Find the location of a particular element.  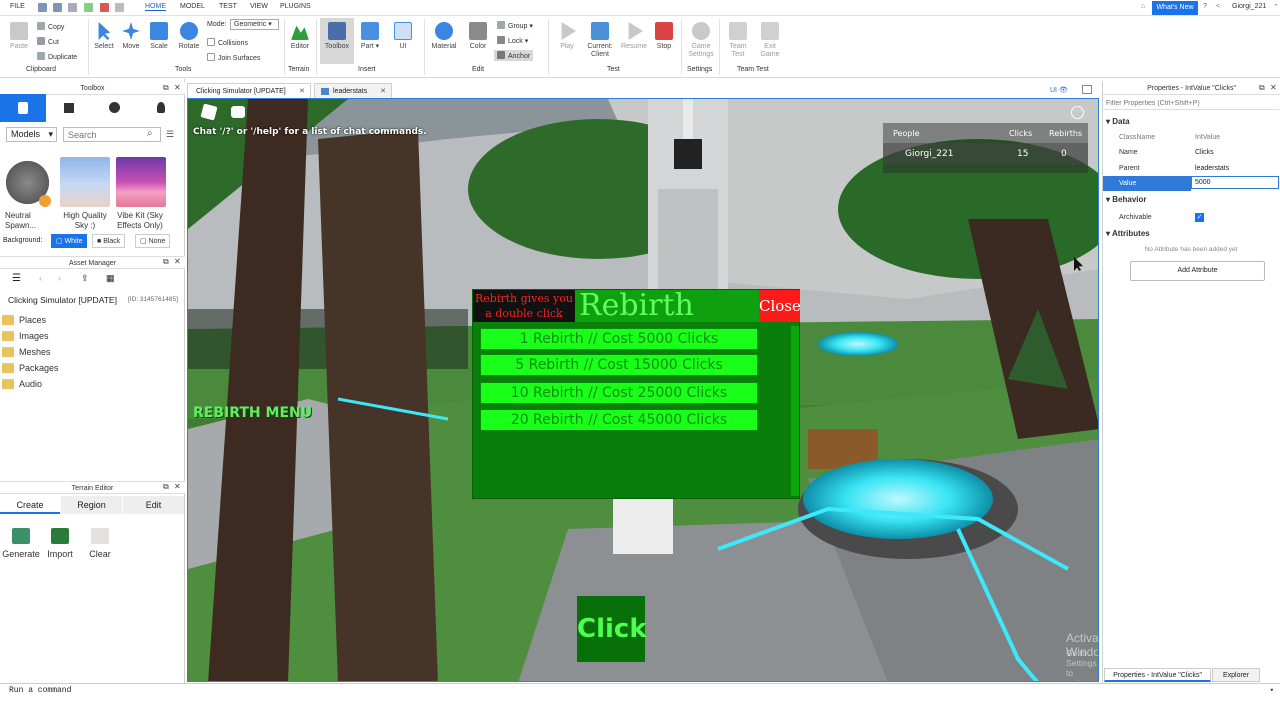

cut-button: Cut is located at coordinates (48, 41).